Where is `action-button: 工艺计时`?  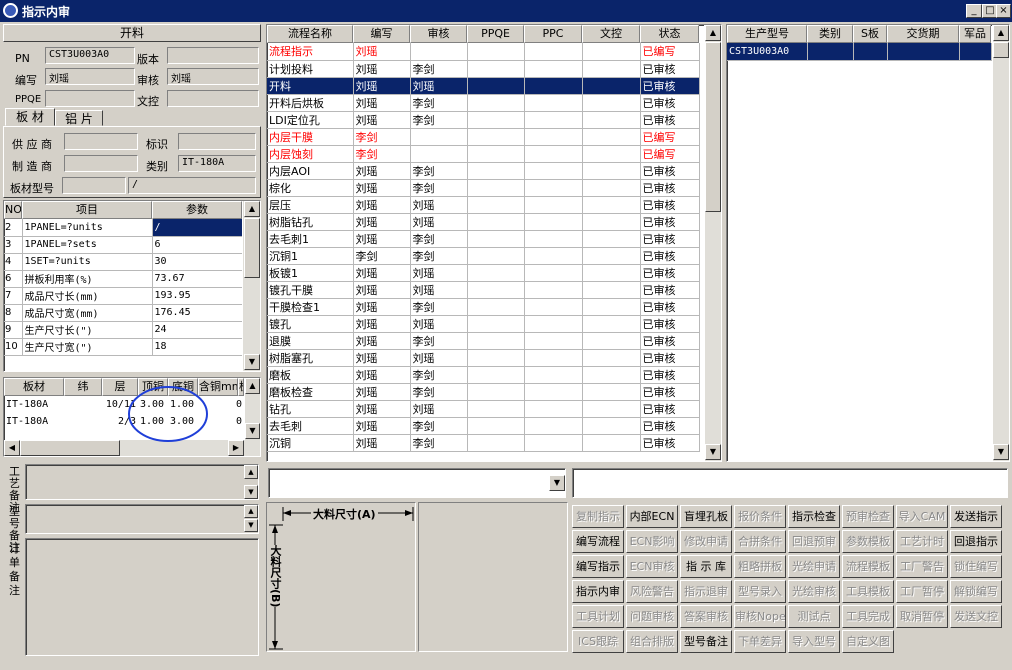 action-button: 工艺计时 is located at coordinates (922, 541).